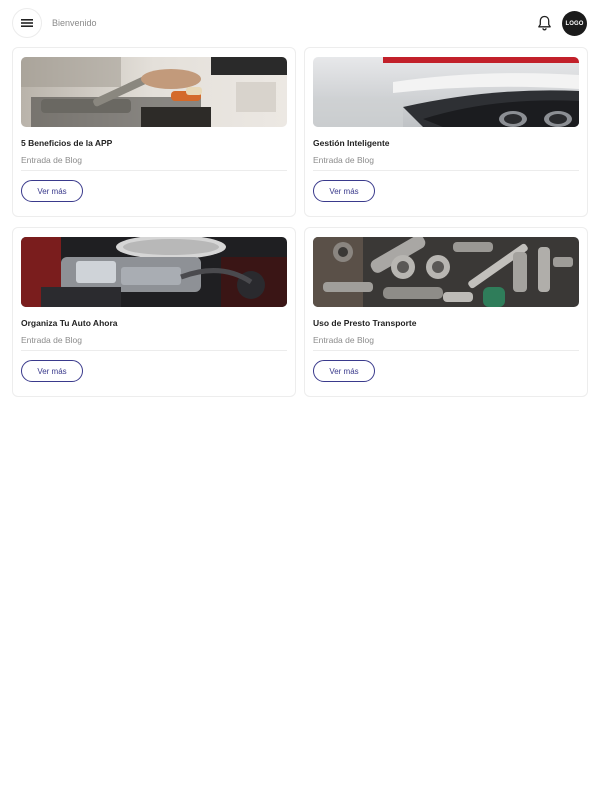 This screenshot has height=800, width=600. I want to click on card-title: Uso de Presto Transporte, so click(365, 323).